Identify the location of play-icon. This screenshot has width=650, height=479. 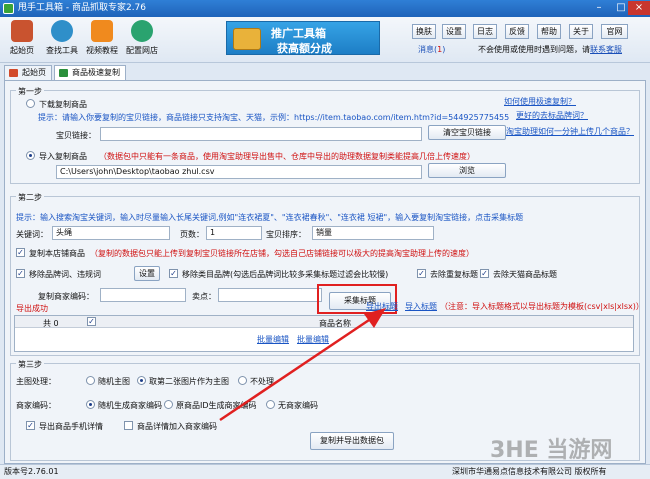
(102, 31).